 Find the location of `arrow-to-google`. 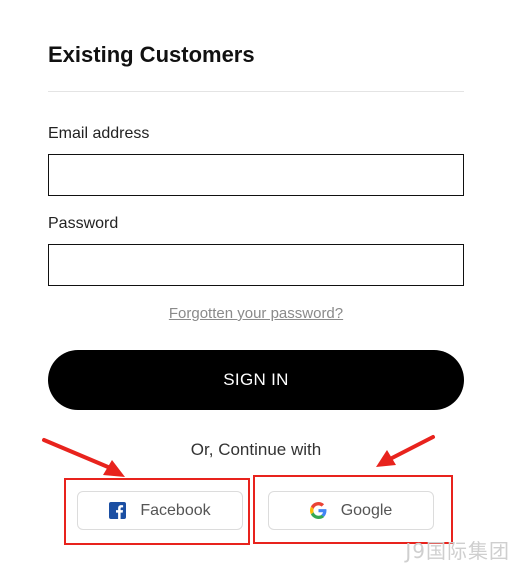

arrow-to-google is located at coordinates (405, 451).